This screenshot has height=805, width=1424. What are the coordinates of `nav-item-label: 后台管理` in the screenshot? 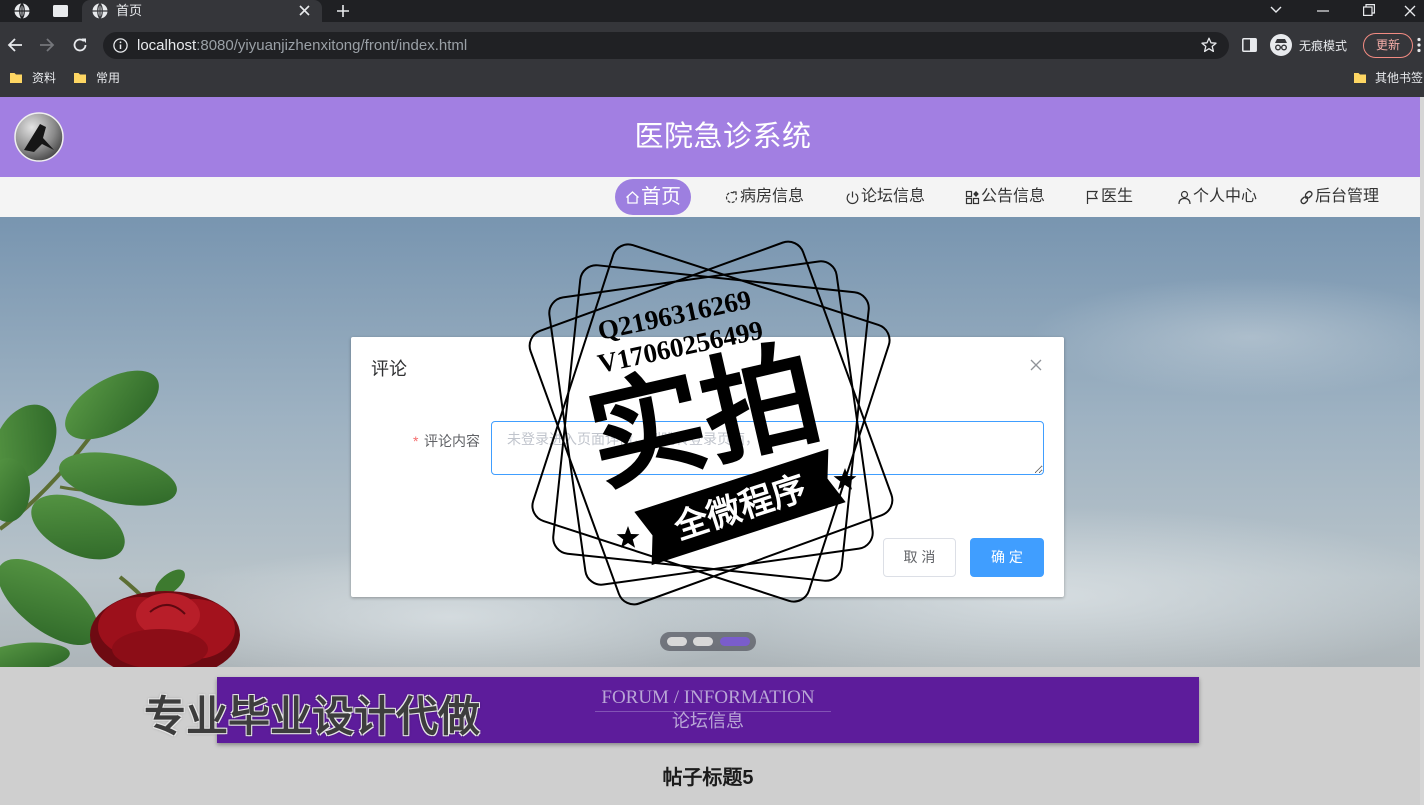 It's located at (1347, 196).